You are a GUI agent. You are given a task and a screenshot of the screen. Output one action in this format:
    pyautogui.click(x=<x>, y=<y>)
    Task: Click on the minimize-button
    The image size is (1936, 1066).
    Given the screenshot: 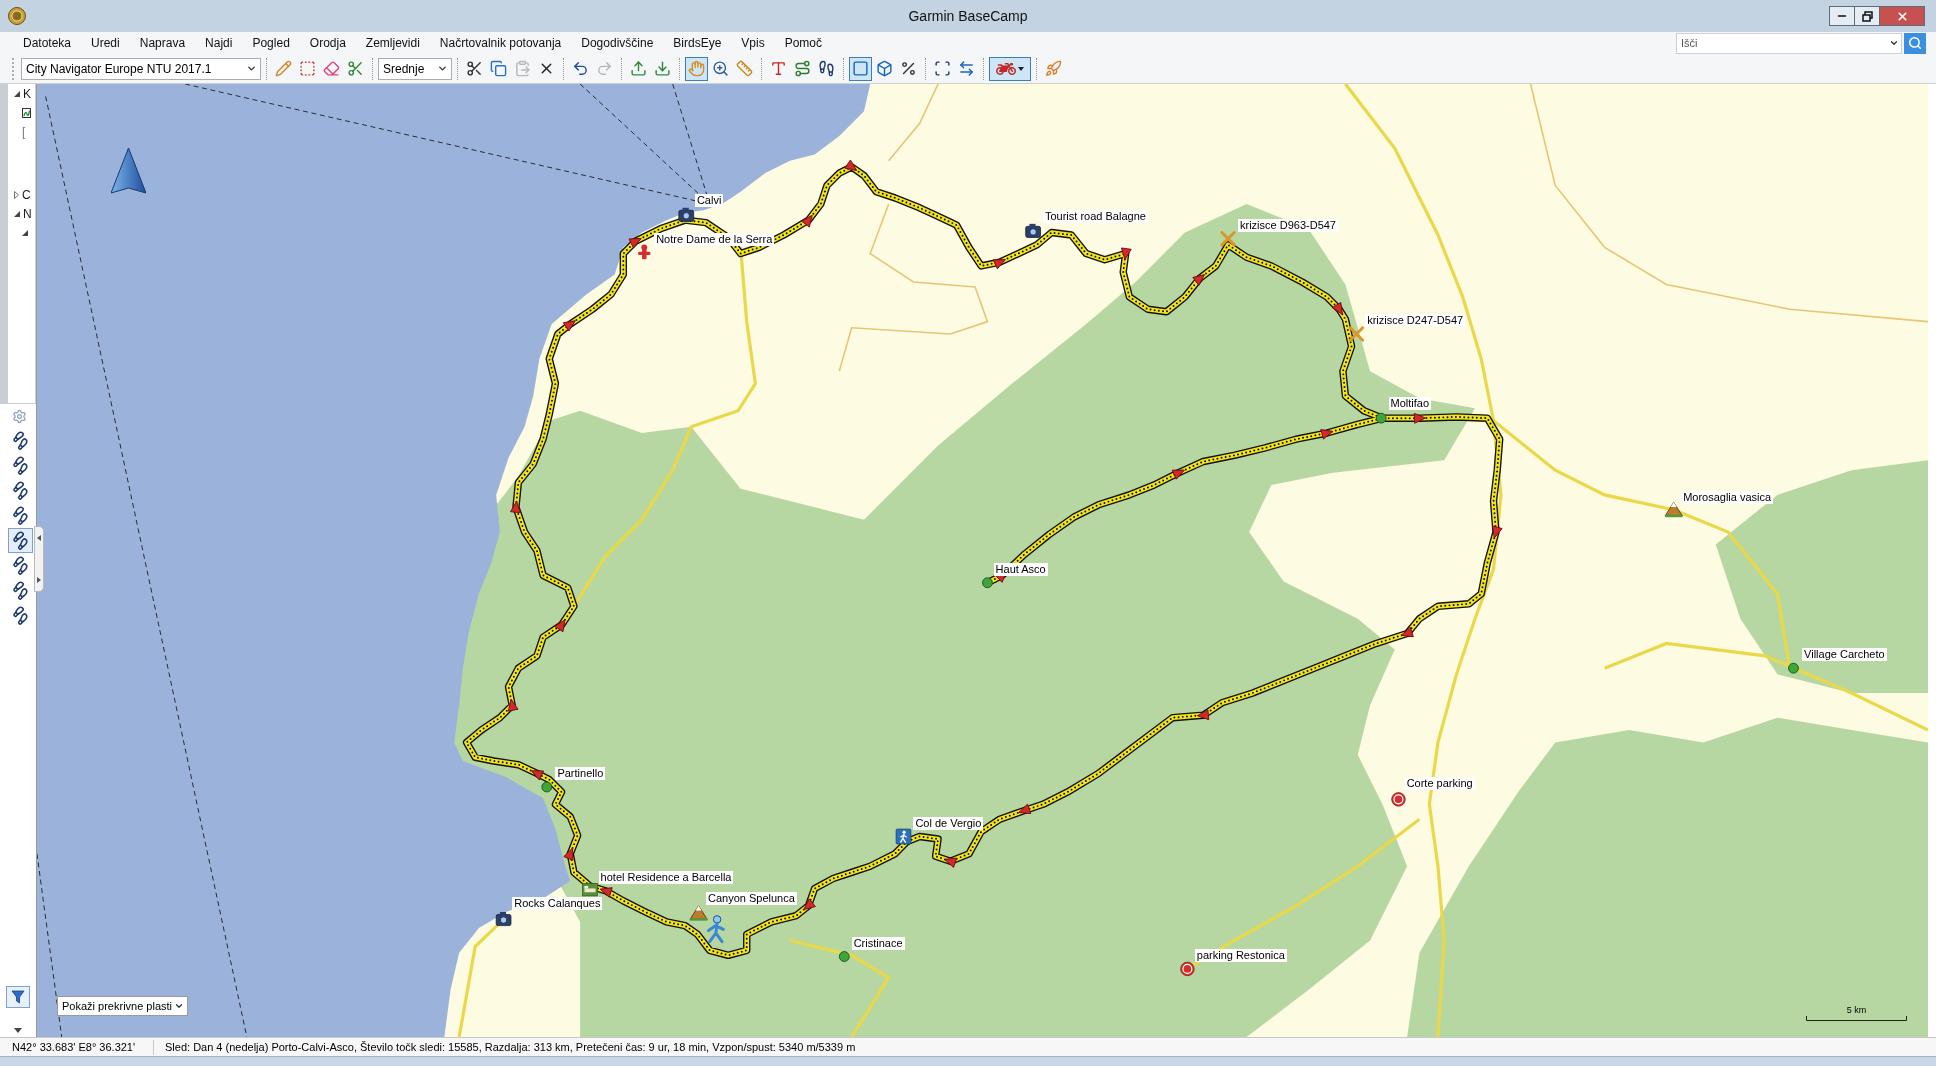 What is the action you would take?
    pyautogui.click(x=1842, y=16)
    